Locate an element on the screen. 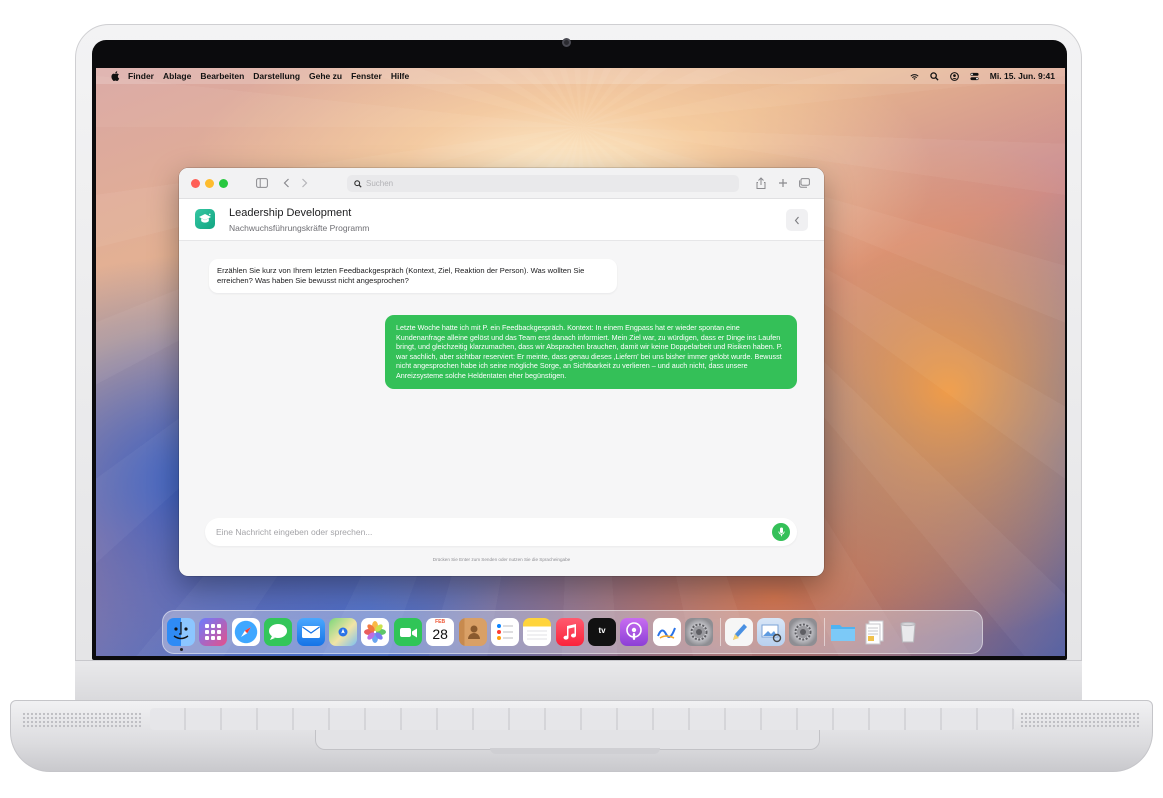 The height and width of the screenshot is (798, 1163). microphone-button is located at coordinates (781, 532).